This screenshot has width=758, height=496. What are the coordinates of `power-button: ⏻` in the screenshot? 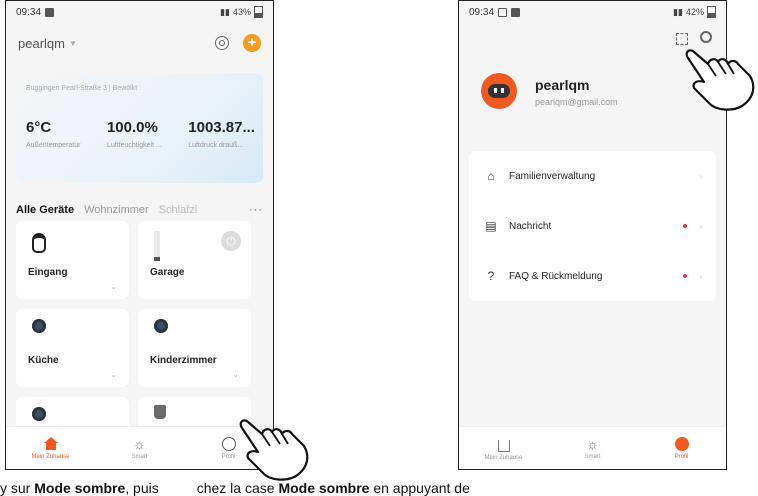 It's located at (231, 241).